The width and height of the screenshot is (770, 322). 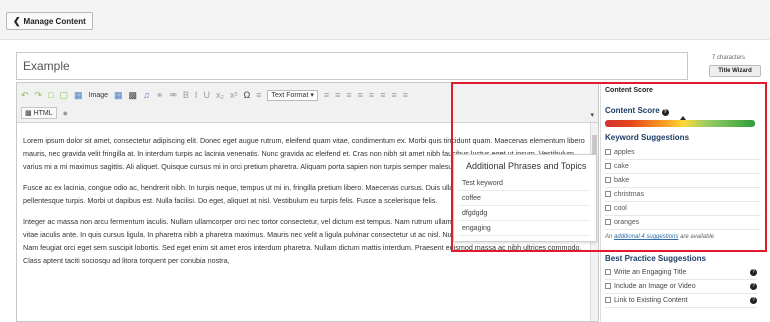 I want to click on additional-suffix: are available, so click(x=697, y=237).